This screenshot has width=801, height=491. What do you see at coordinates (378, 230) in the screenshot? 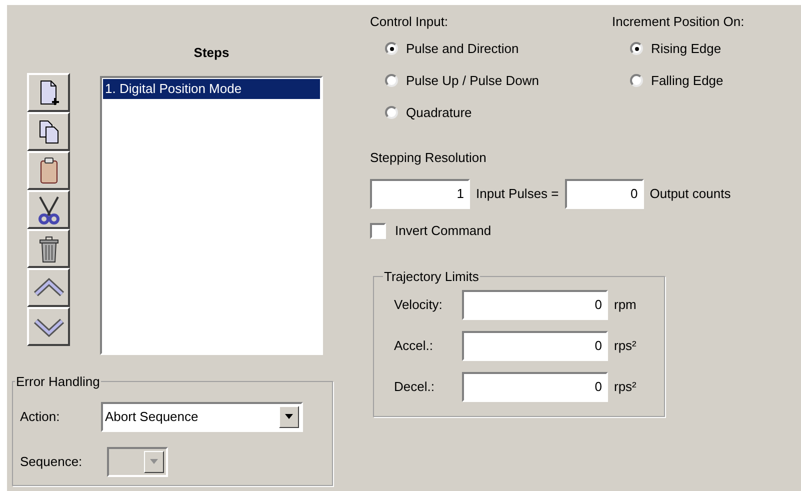
I see `invert-command-checkbox` at bounding box center [378, 230].